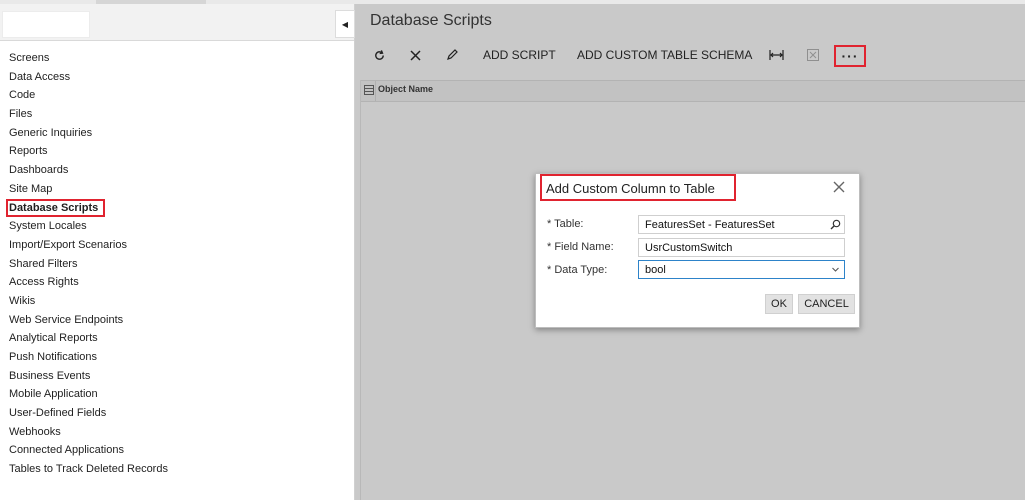  Describe the element at coordinates (580, 247) in the screenshot. I see `field-name-label: * Field Name:` at that location.